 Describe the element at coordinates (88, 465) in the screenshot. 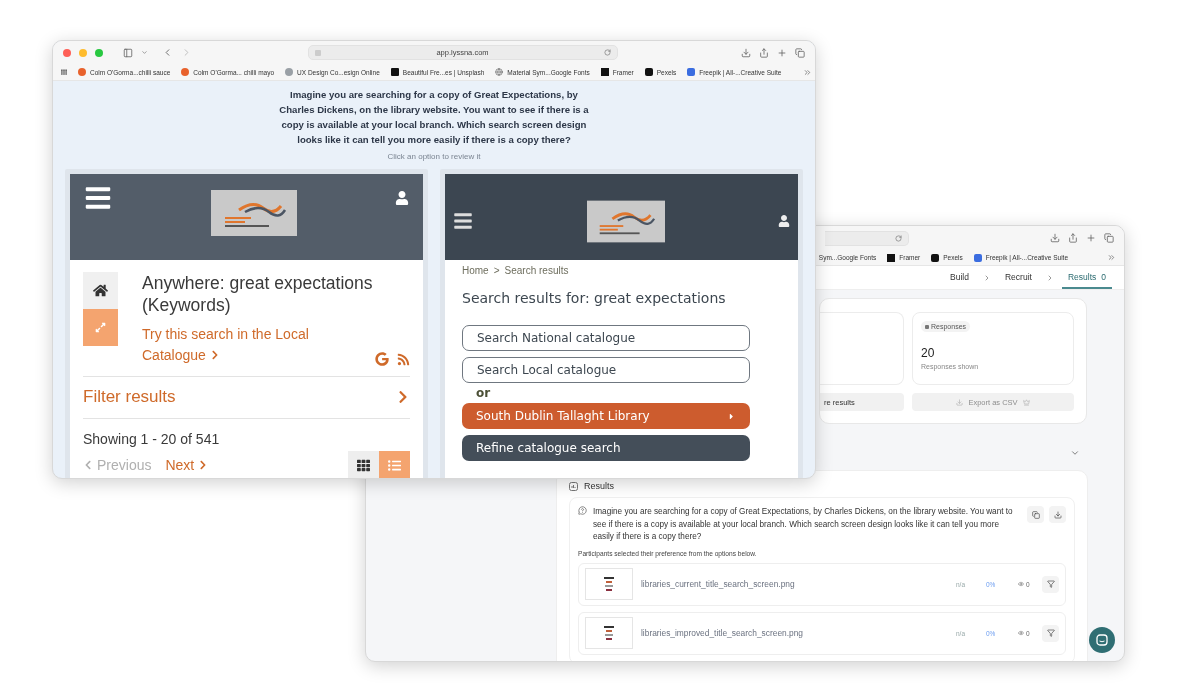

I see `chevron-left-icon` at that location.